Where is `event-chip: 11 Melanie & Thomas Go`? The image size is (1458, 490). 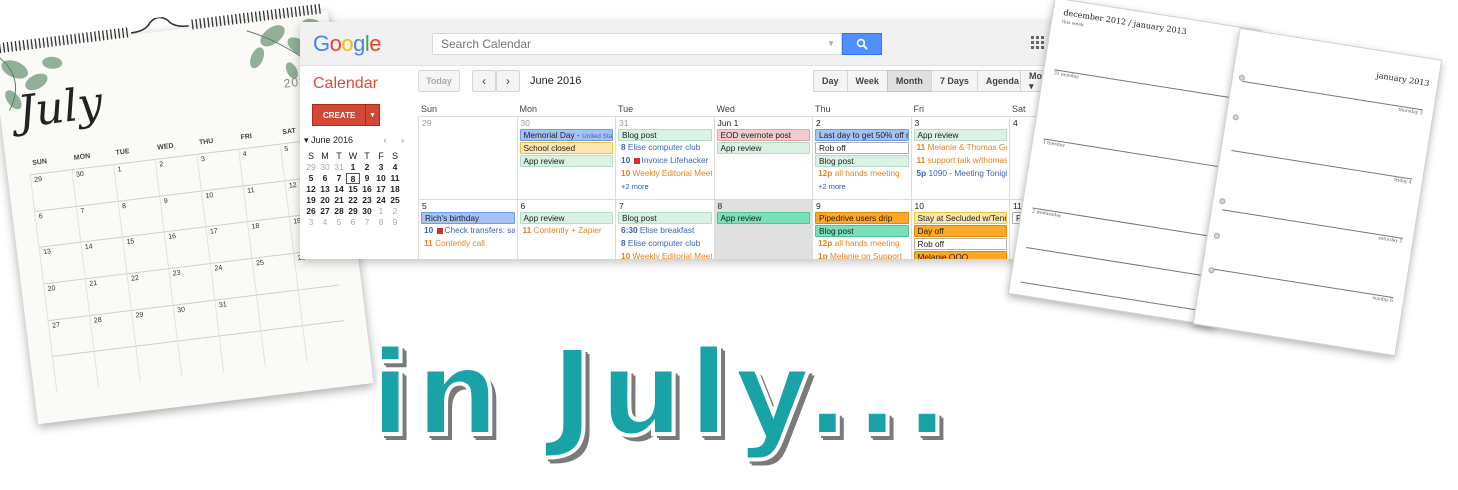 event-chip: 11 Melanie & Thomas Go is located at coordinates (961, 148).